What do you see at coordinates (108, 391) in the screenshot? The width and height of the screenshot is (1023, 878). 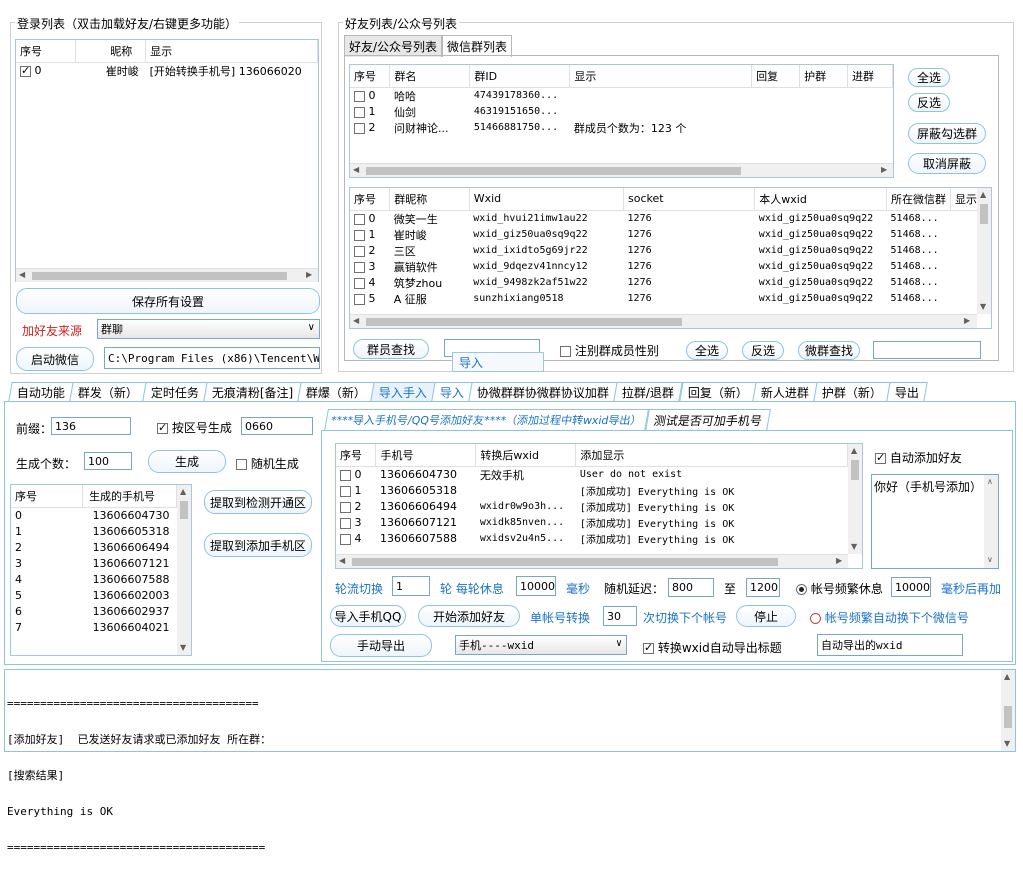 I see `tab-mass-send: 群发（新）` at bounding box center [108, 391].